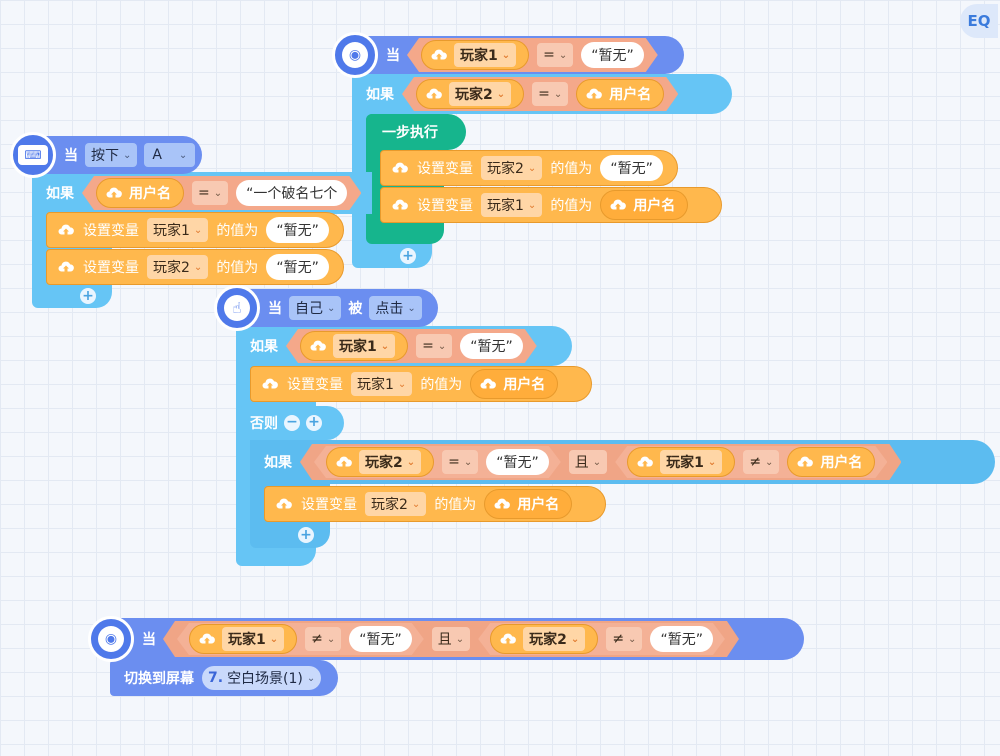 The width and height of the screenshot is (1000, 756). What do you see at coordinates (435, 504) in the screenshot?
I see `set-var-block: 设置变量 玩家2 ⌄ 的值为 用户名` at bounding box center [435, 504].